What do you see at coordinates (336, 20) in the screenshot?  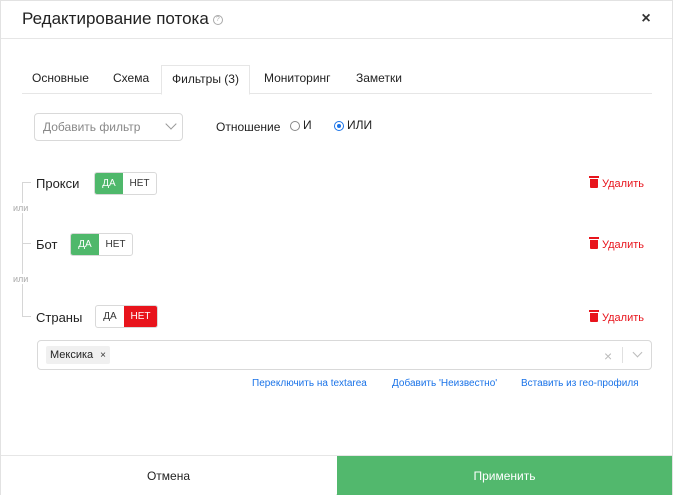 I see `modal-header: Редактирование потока? ×` at bounding box center [336, 20].